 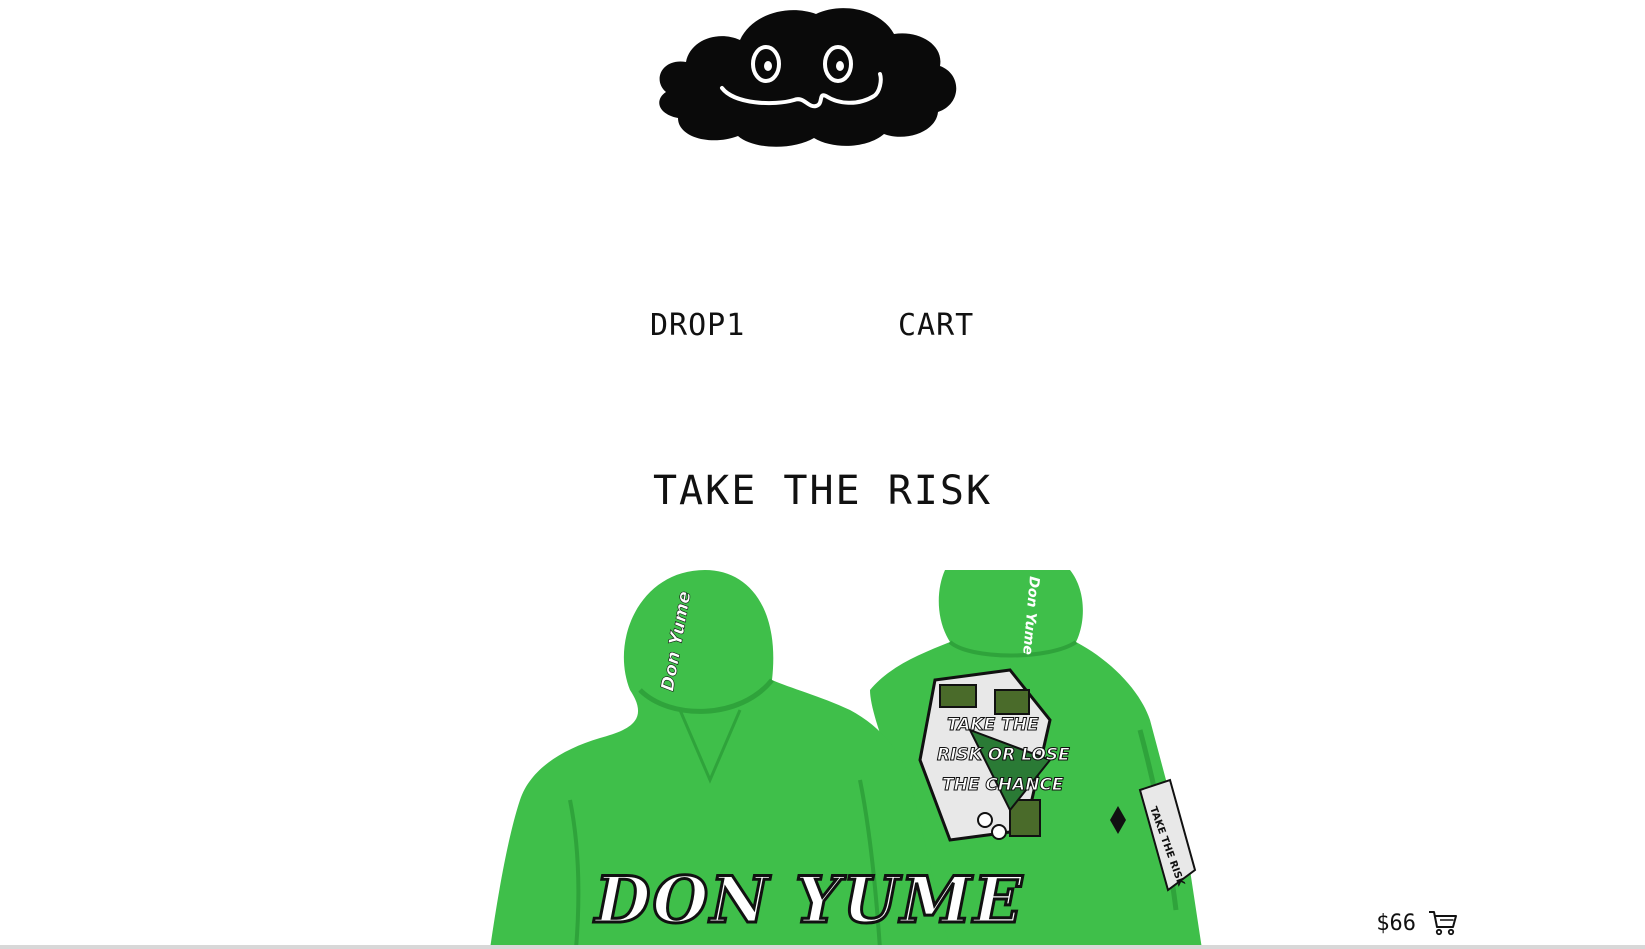 What do you see at coordinates (808, 77) in the screenshot?
I see `cloud-face-logo-icon` at bounding box center [808, 77].